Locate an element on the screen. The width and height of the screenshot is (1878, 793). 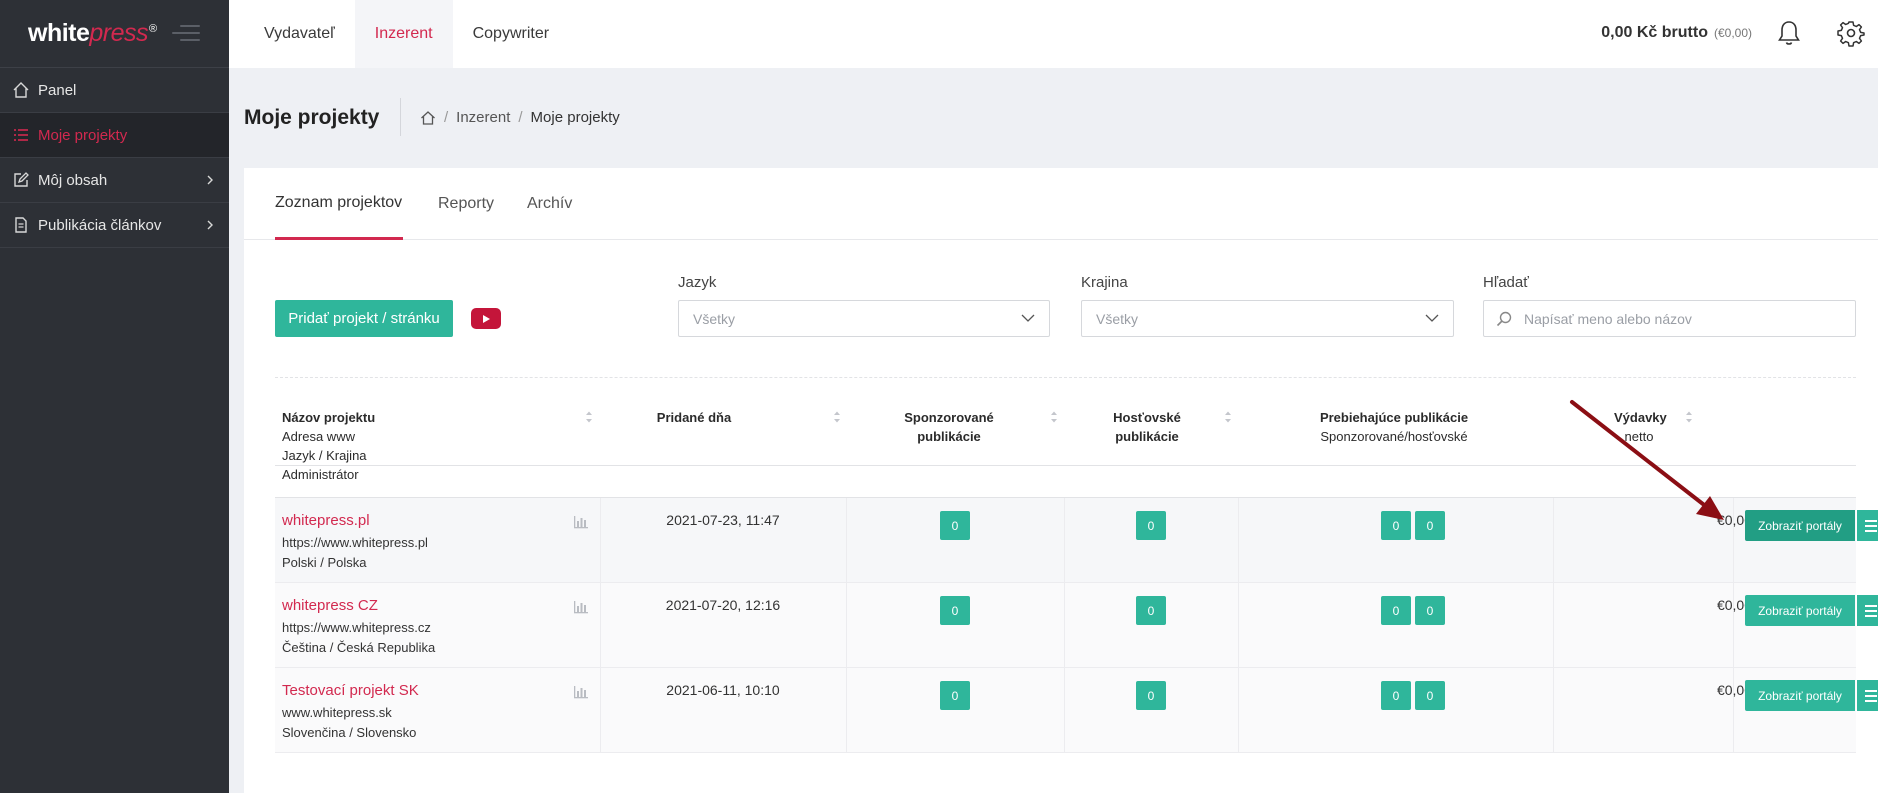
tab-inzerent: Inzerent is located at coordinates (403, 34).